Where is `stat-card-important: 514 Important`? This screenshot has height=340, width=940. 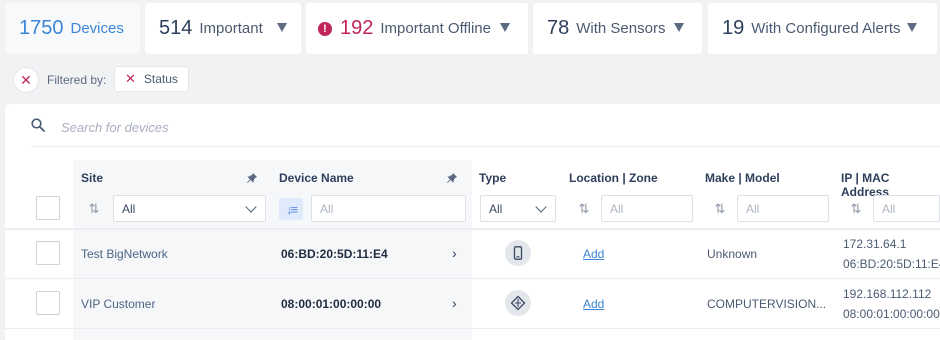
stat-card-important: 514 Important is located at coordinates (223, 28).